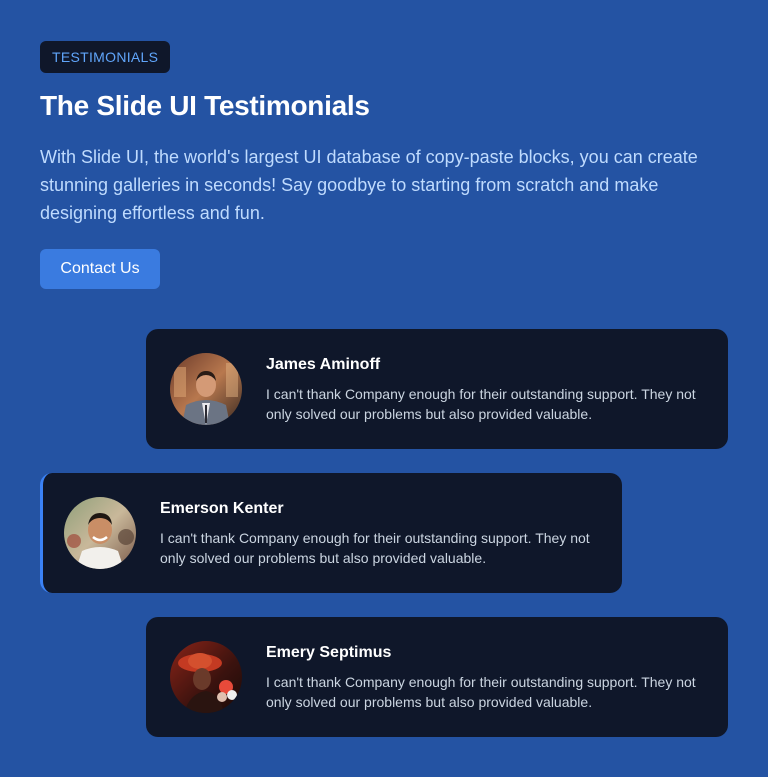 Image resolution: width=768 pixels, height=777 pixels. Describe the element at coordinates (100, 269) in the screenshot. I see `contact-us-button: Contact Us` at that location.